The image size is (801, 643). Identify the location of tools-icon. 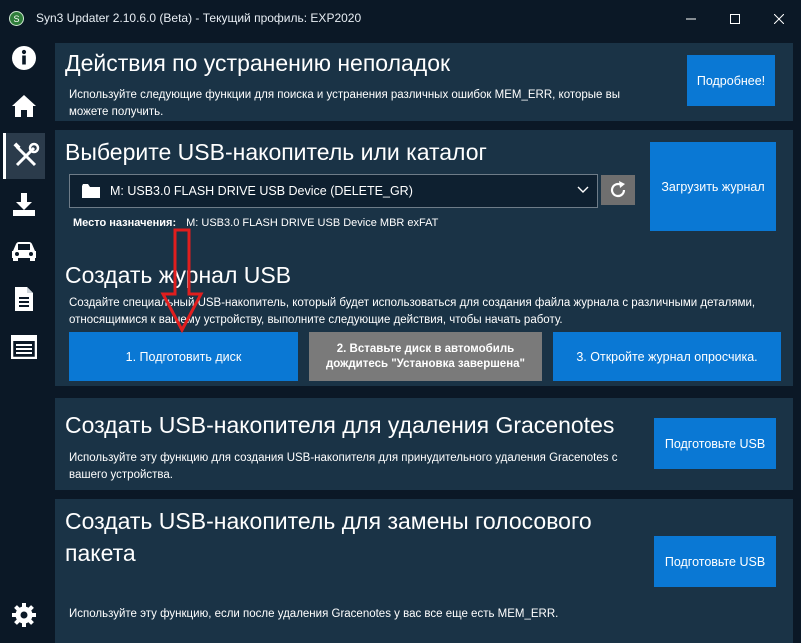
(25, 154).